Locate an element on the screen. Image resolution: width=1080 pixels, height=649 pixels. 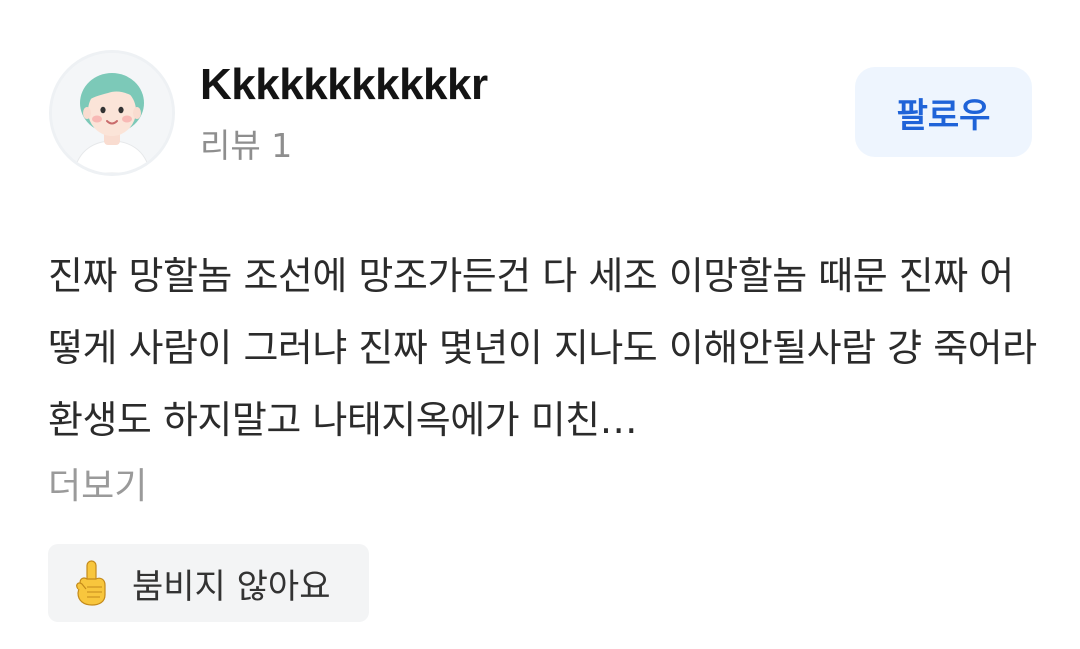
review-count: 리뷰 1 is located at coordinates (246, 145).